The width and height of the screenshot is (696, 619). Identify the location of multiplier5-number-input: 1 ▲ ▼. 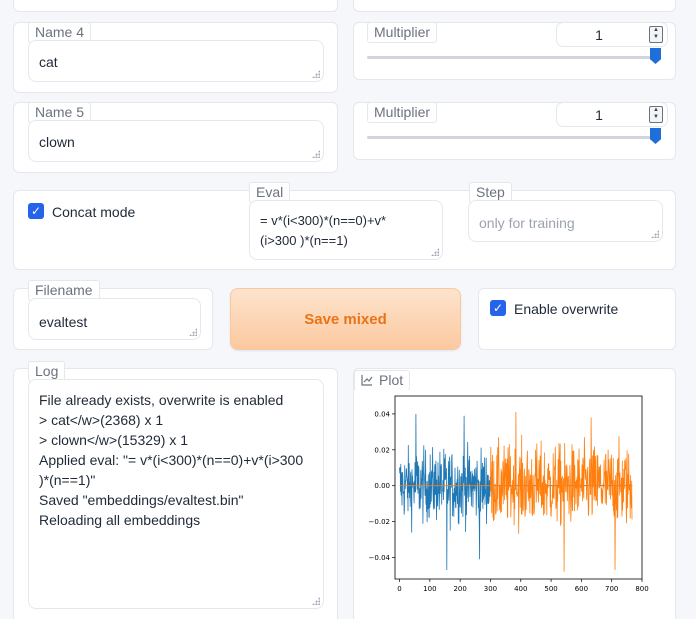
(612, 114).